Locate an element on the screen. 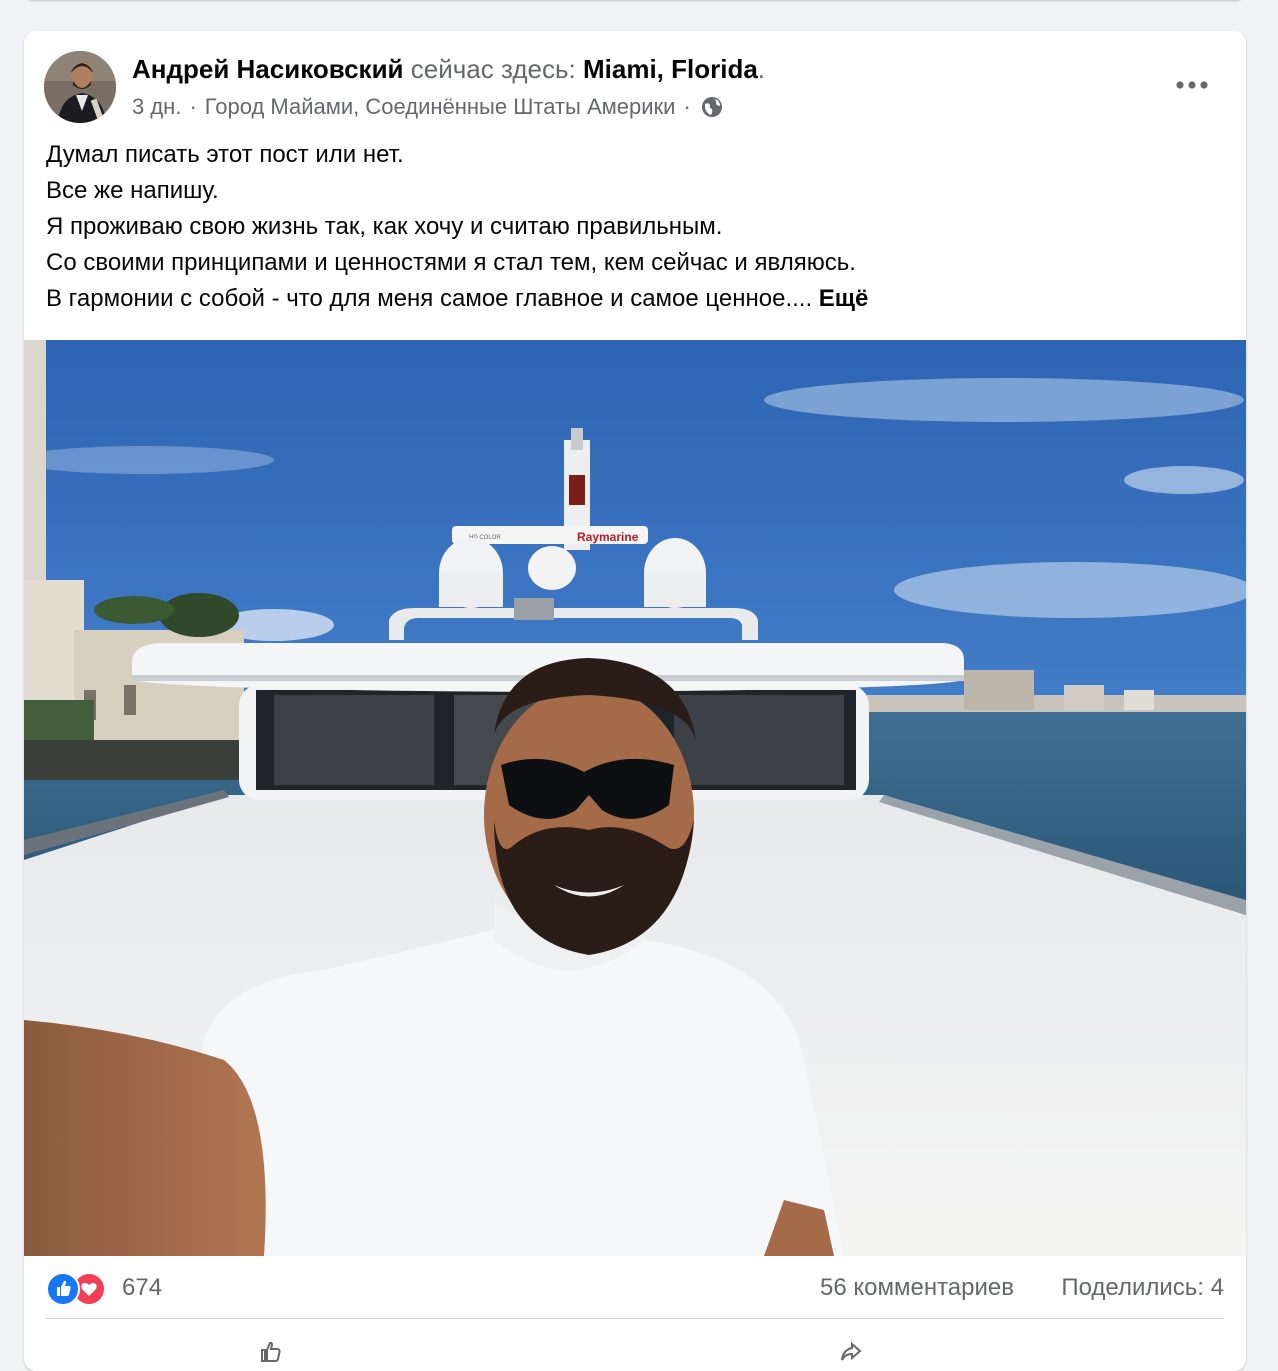 Image resolution: width=1278 pixels, height=1371 pixels. more-horizontal-icon is located at coordinates (1192, 85).